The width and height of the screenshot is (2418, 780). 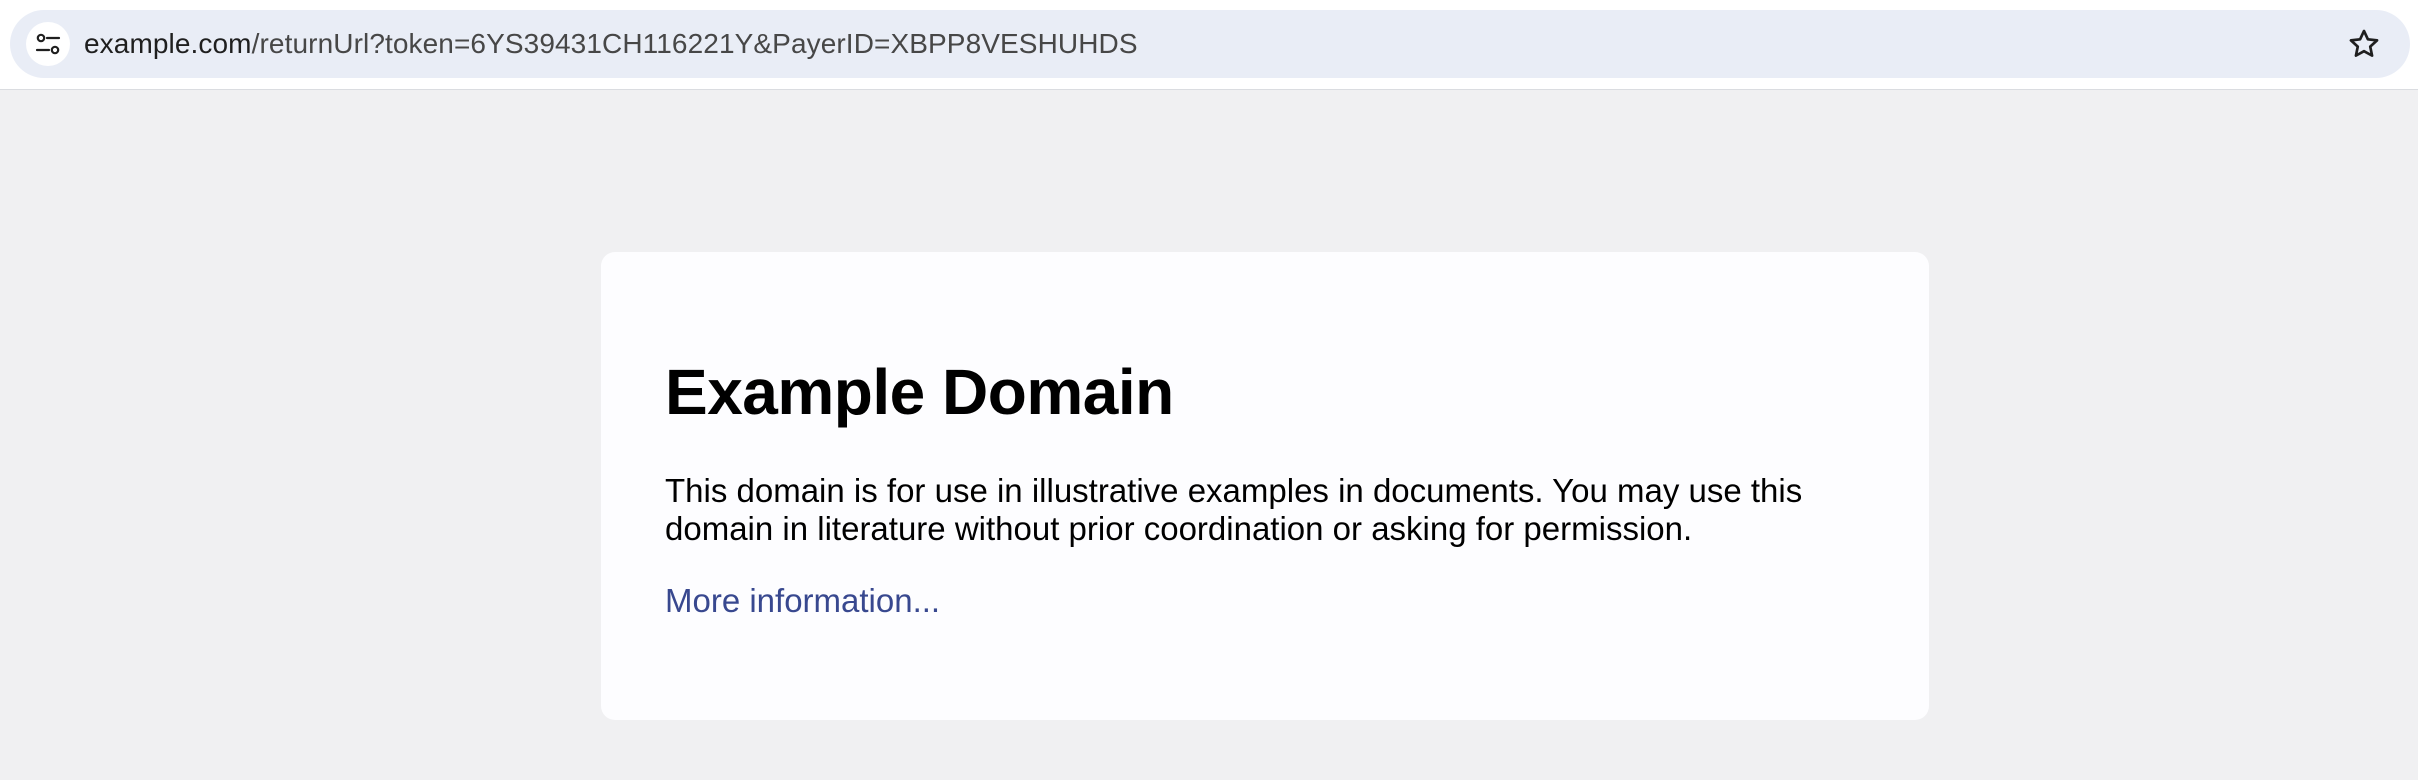 I want to click on bookmark-button, so click(x=2364, y=44).